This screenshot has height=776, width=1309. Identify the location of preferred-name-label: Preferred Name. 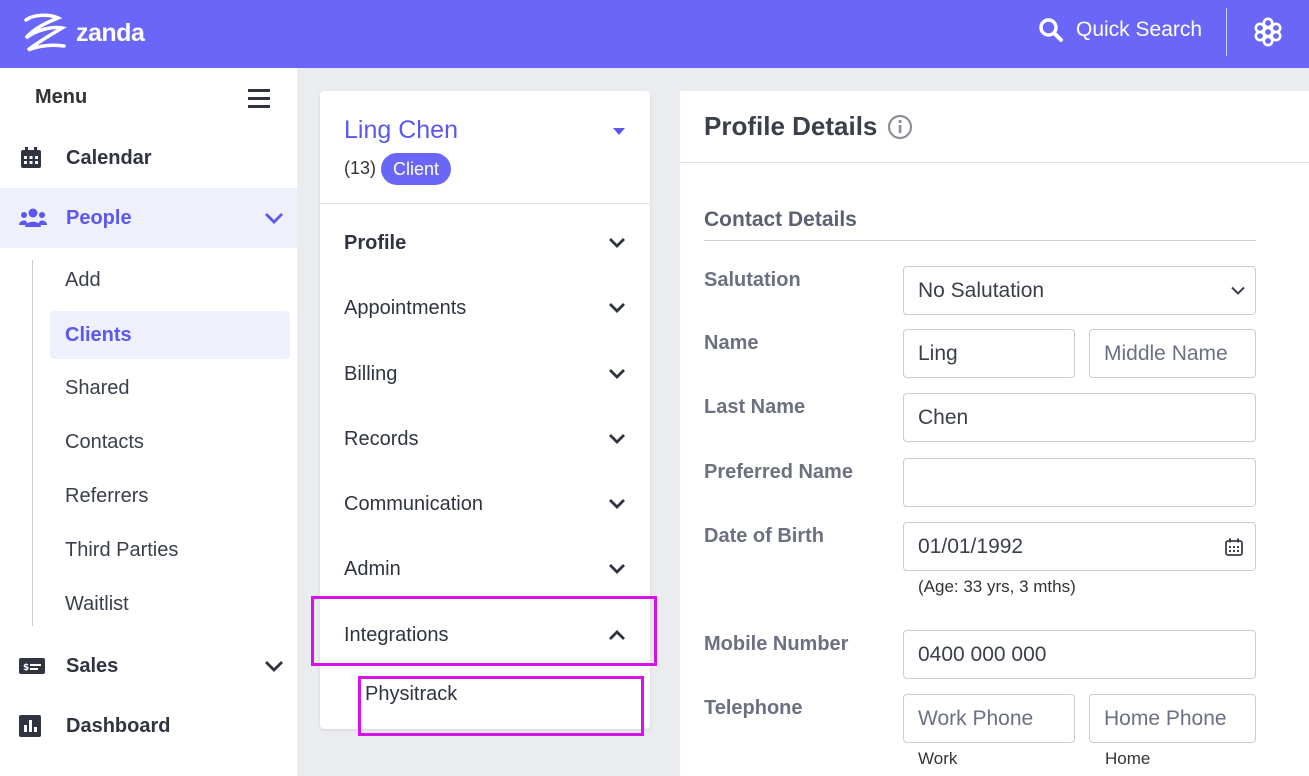
(778, 472).